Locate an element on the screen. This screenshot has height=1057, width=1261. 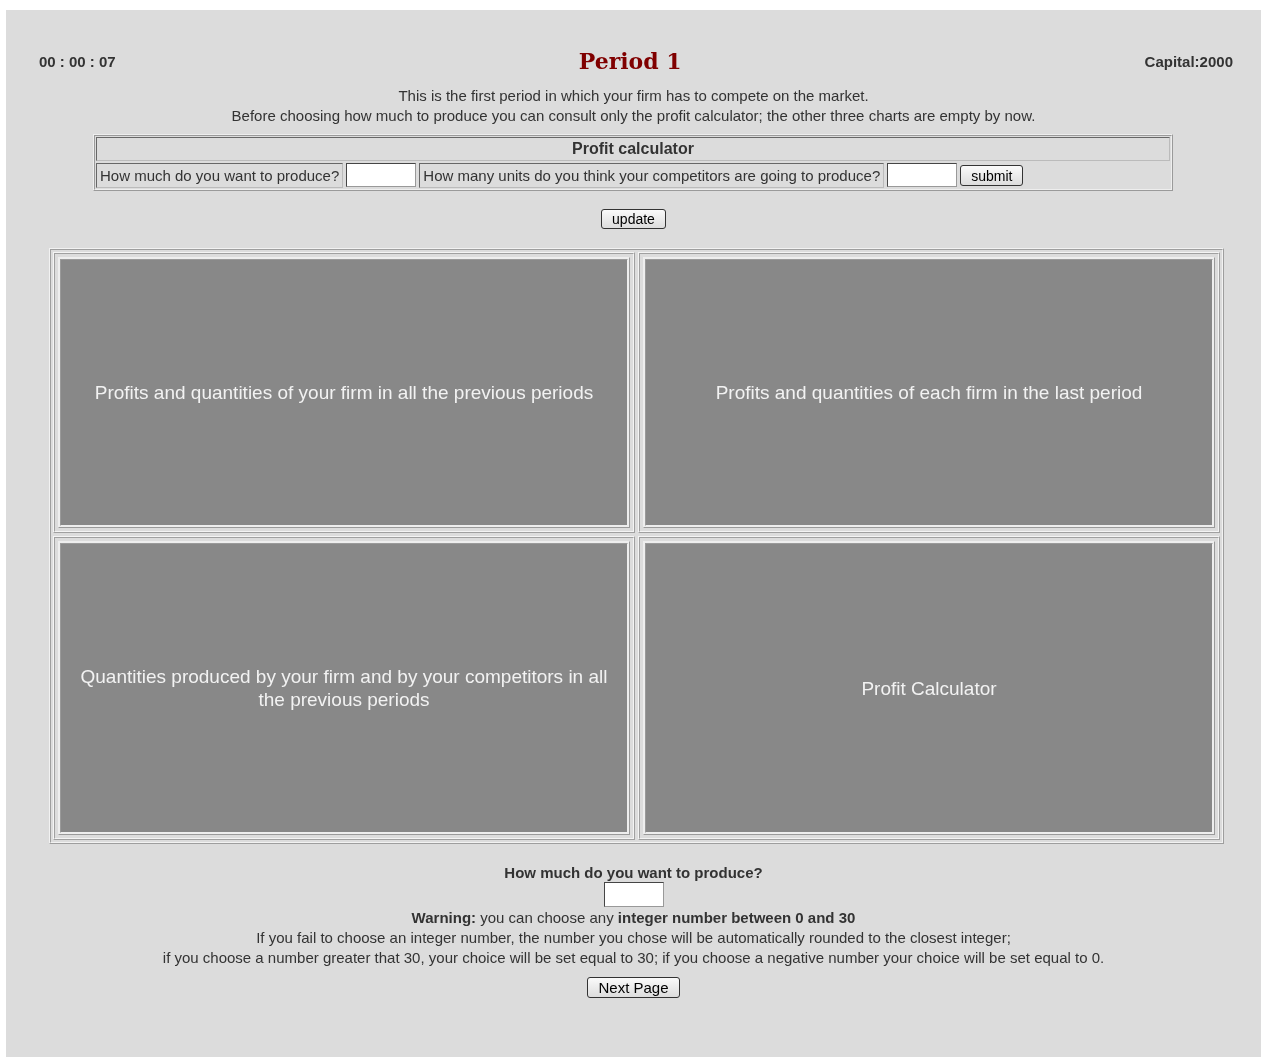
intro-text: This is the first period in which your firm has to compete on the market. is located at coordinates (633, 96).